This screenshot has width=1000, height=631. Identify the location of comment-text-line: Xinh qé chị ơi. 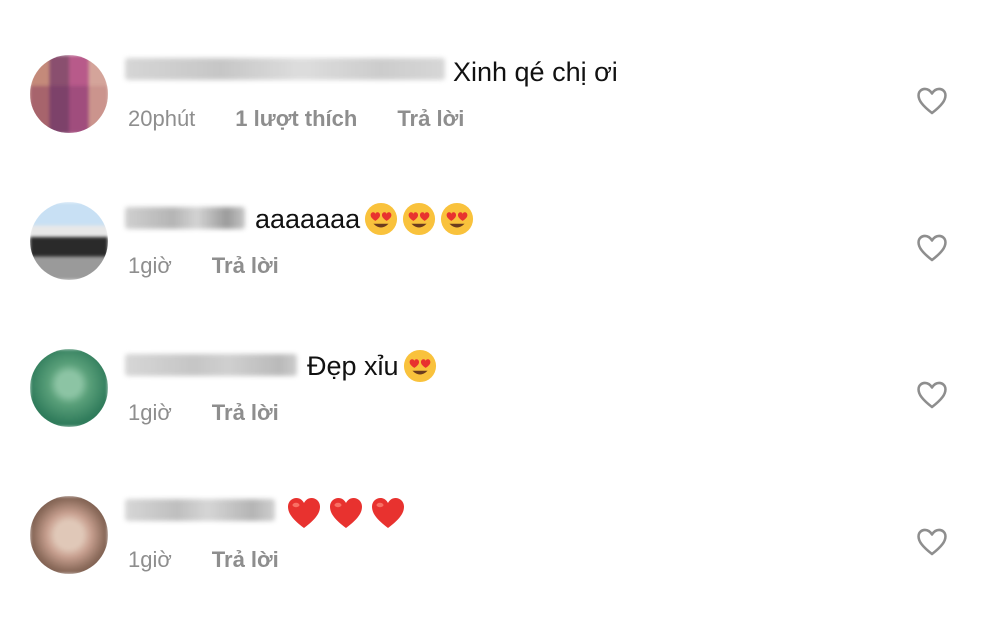
(535, 72).